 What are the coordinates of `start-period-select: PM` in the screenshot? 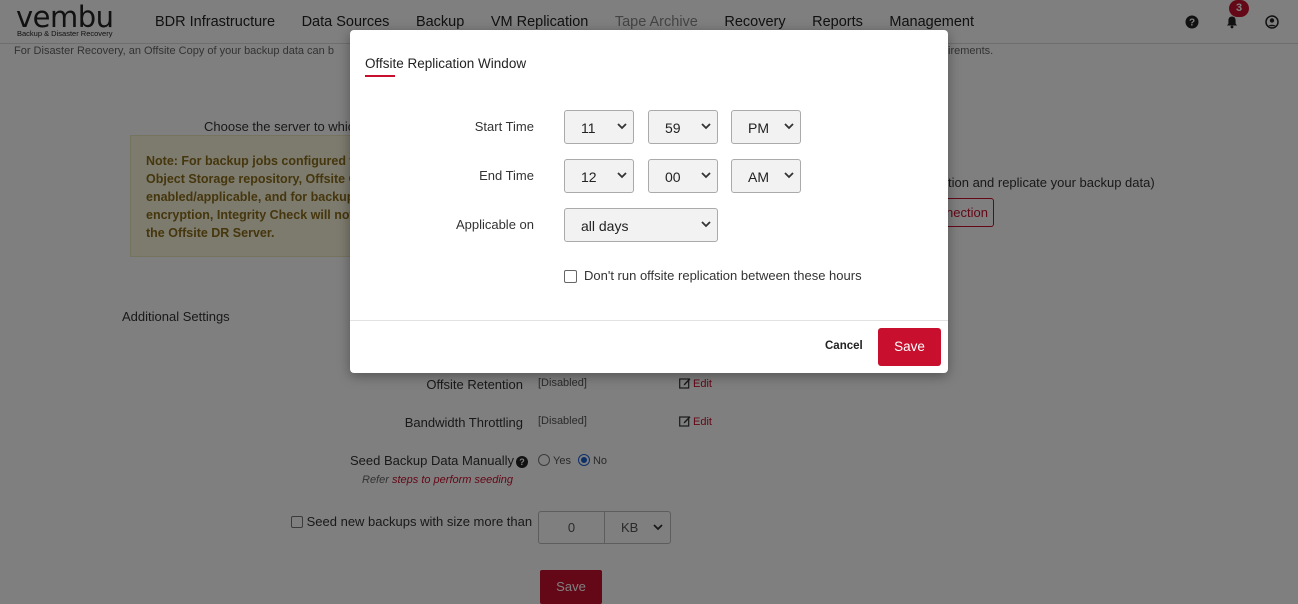 It's located at (766, 127).